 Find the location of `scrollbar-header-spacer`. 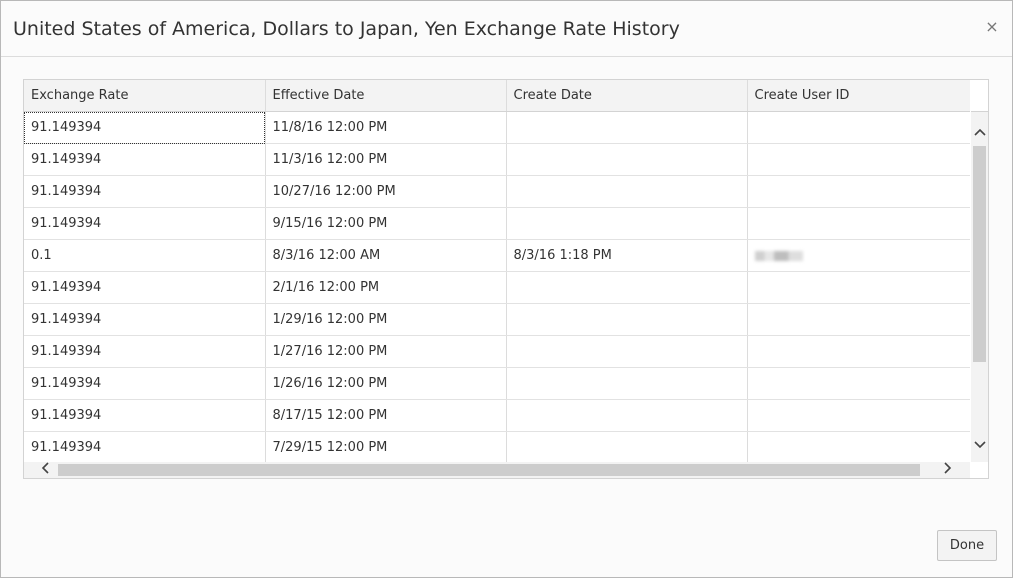

scrollbar-header-spacer is located at coordinates (979, 96).